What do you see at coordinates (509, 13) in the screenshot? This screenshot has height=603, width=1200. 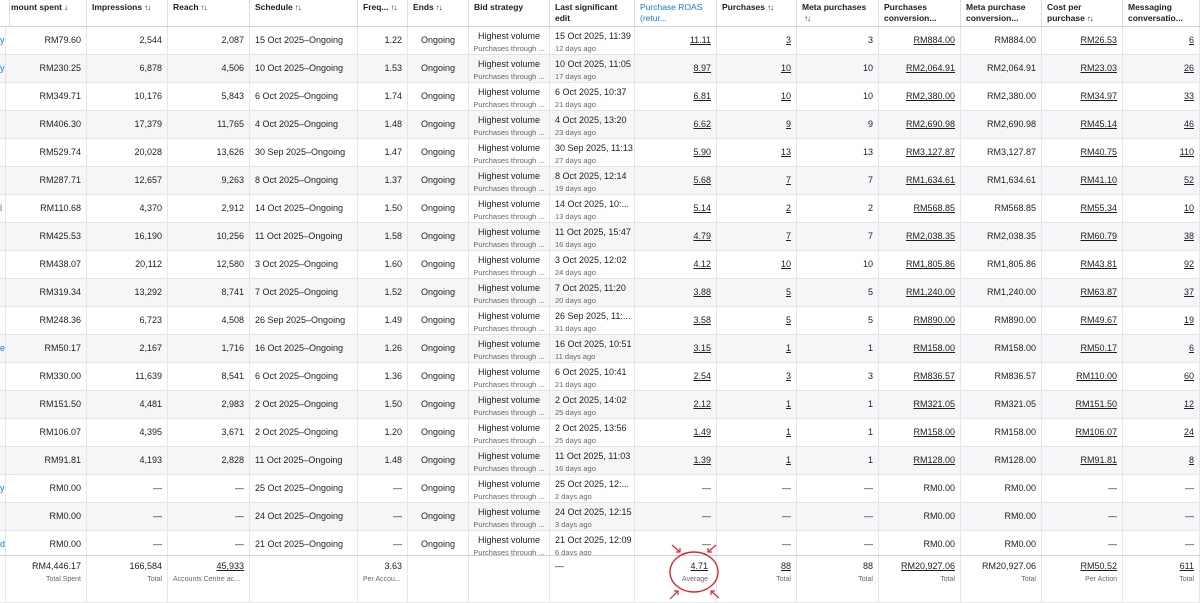 I see `column-header-bid: Bid strategy` at bounding box center [509, 13].